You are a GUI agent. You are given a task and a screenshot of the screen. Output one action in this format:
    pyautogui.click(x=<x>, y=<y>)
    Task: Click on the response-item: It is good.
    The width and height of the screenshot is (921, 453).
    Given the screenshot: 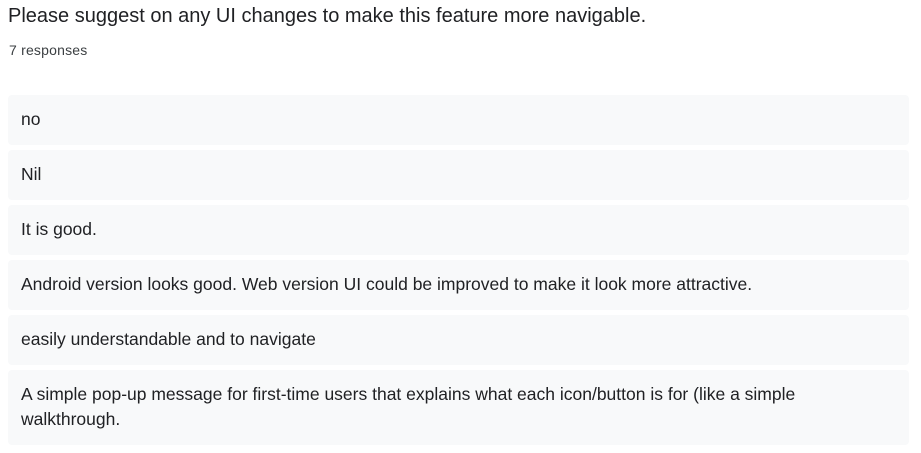 What is the action you would take?
    pyautogui.click(x=458, y=230)
    